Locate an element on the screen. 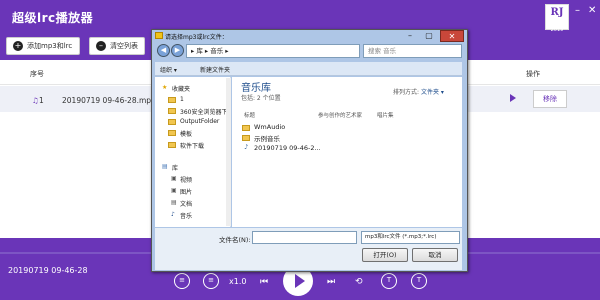 This screenshot has width=600, height=300. nav-scrollbar is located at coordinates (228, 152).